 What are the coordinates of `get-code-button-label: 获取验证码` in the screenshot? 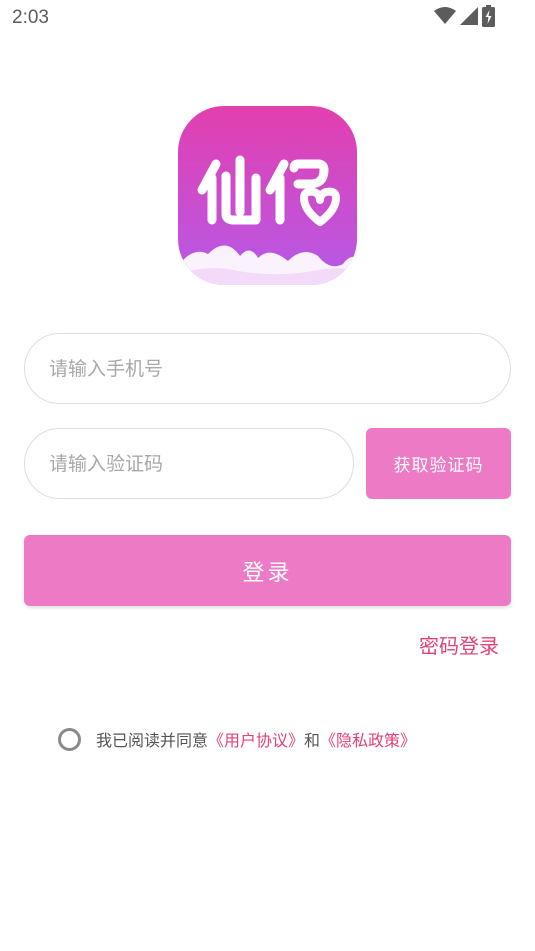 It's located at (438, 466).